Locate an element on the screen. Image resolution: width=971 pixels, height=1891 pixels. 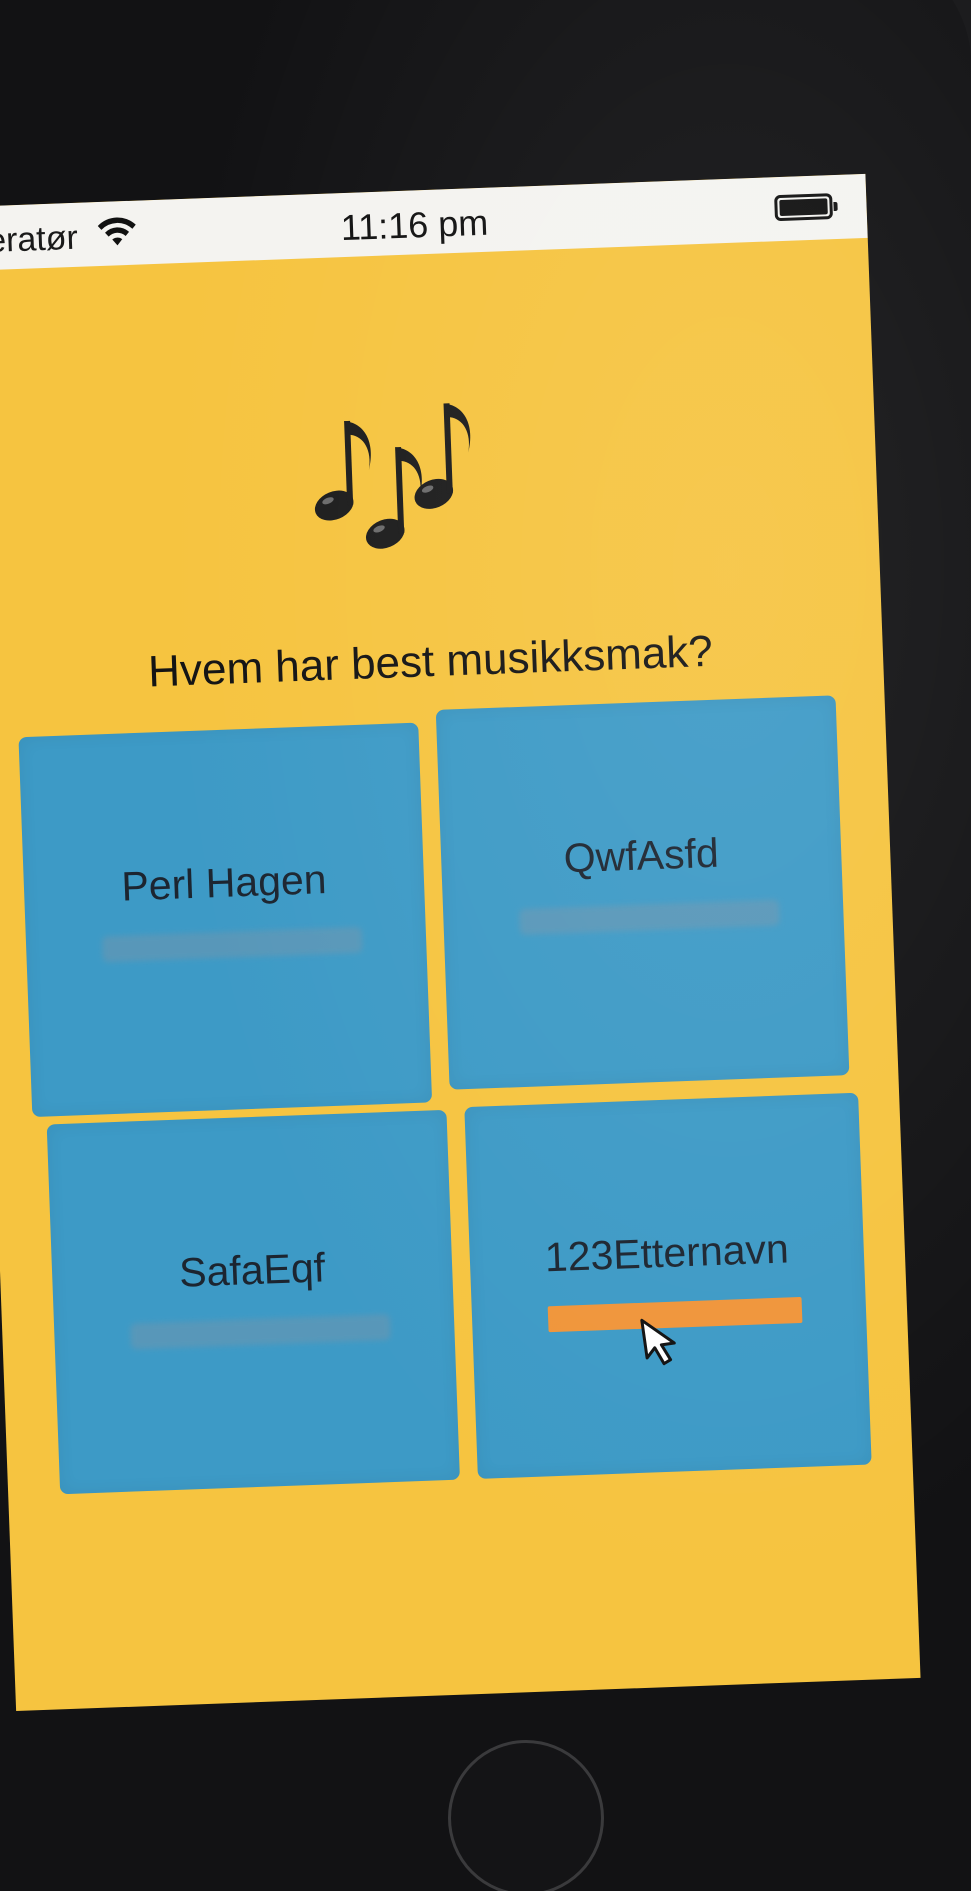
question-title: Hvem har best musikksmak? is located at coordinates (430, 661).